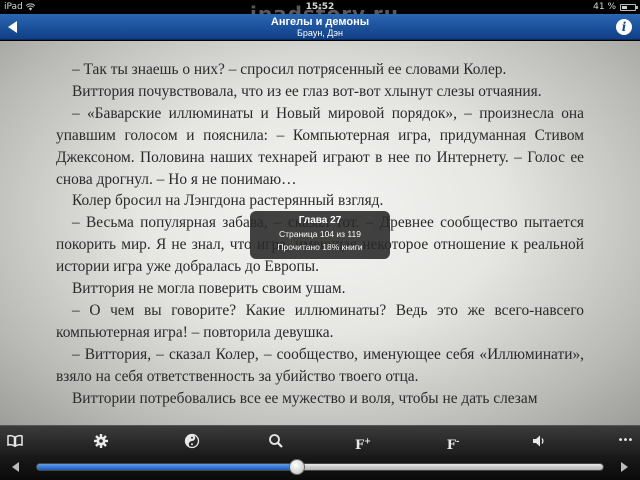 The width and height of the screenshot is (640, 480). I want to click on chapter-label: Глава 27, so click(320, 220).